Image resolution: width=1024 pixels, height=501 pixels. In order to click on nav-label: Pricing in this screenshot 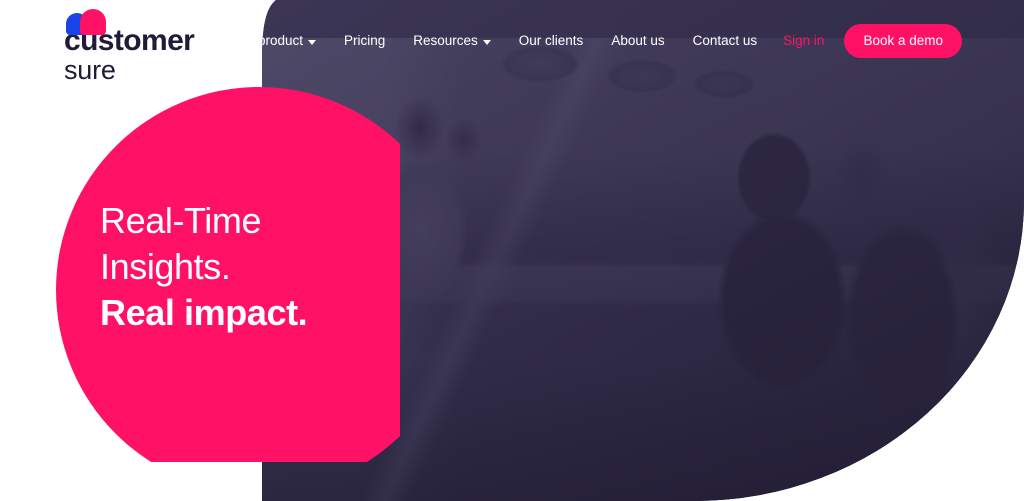, I will do `click(364, 41)`.